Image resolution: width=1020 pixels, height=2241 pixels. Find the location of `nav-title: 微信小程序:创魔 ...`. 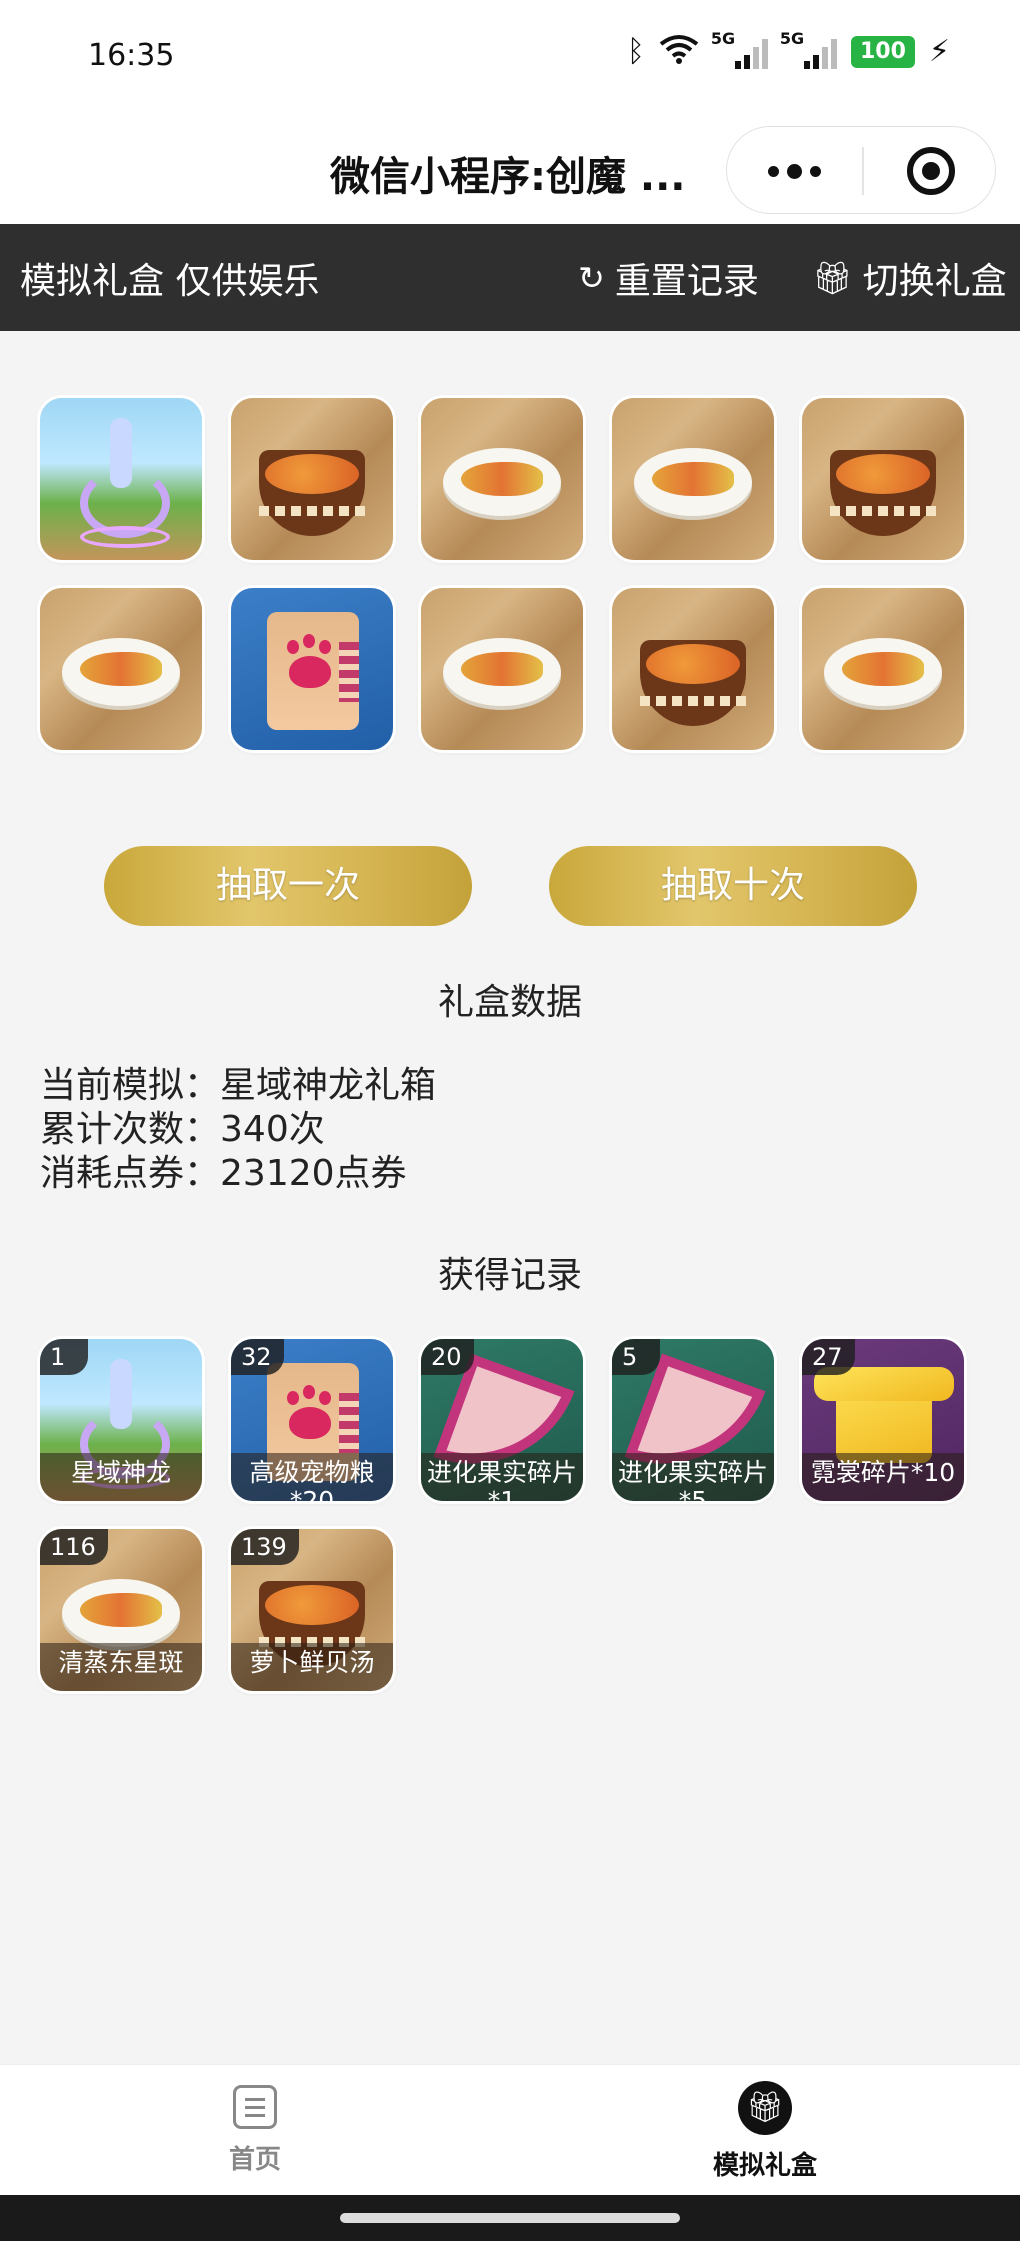

nav-title: 微信小程序:创魔 ... is located at coordinates (508, 177).